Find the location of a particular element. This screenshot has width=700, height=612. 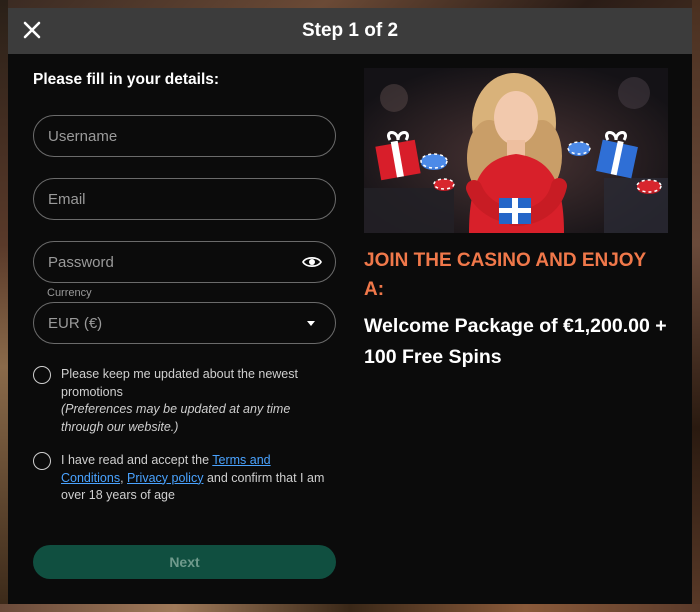

close-icon is located at coordinates (32, 30).